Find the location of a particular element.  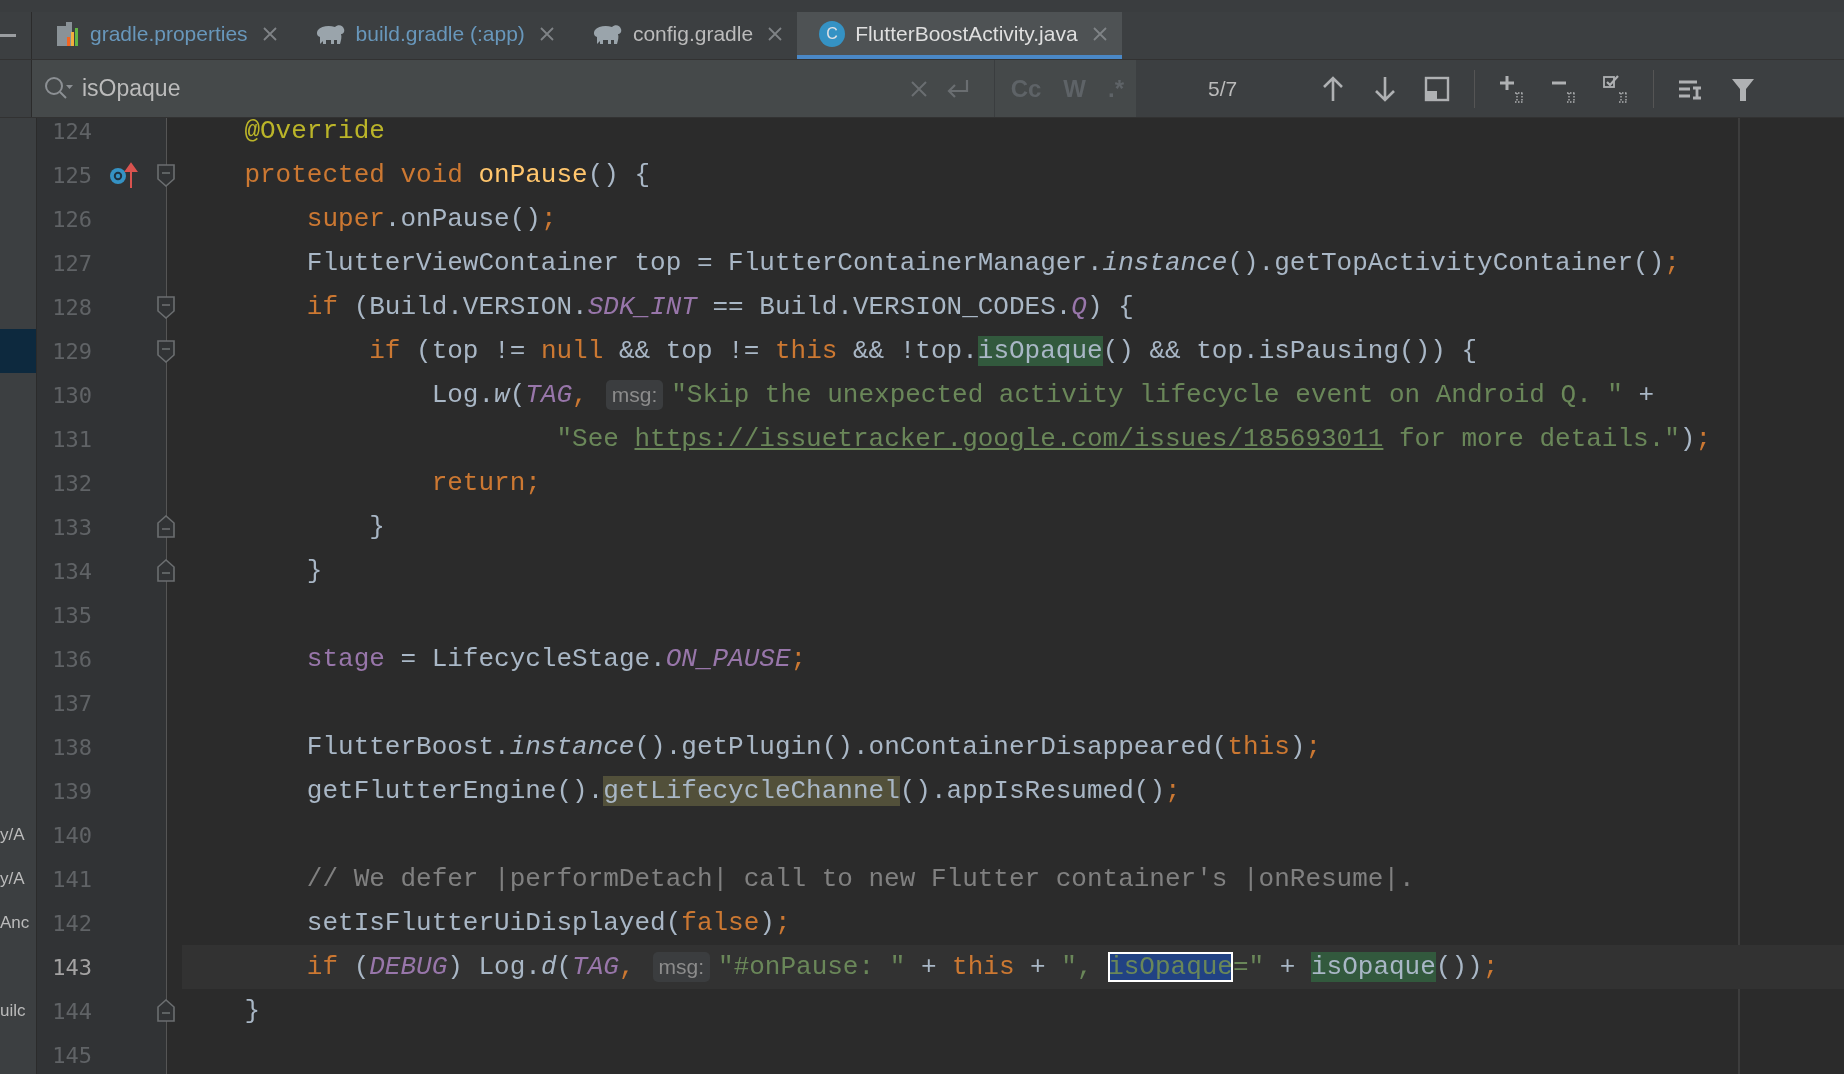

code-text: protected is located at coordinates (314, 175).